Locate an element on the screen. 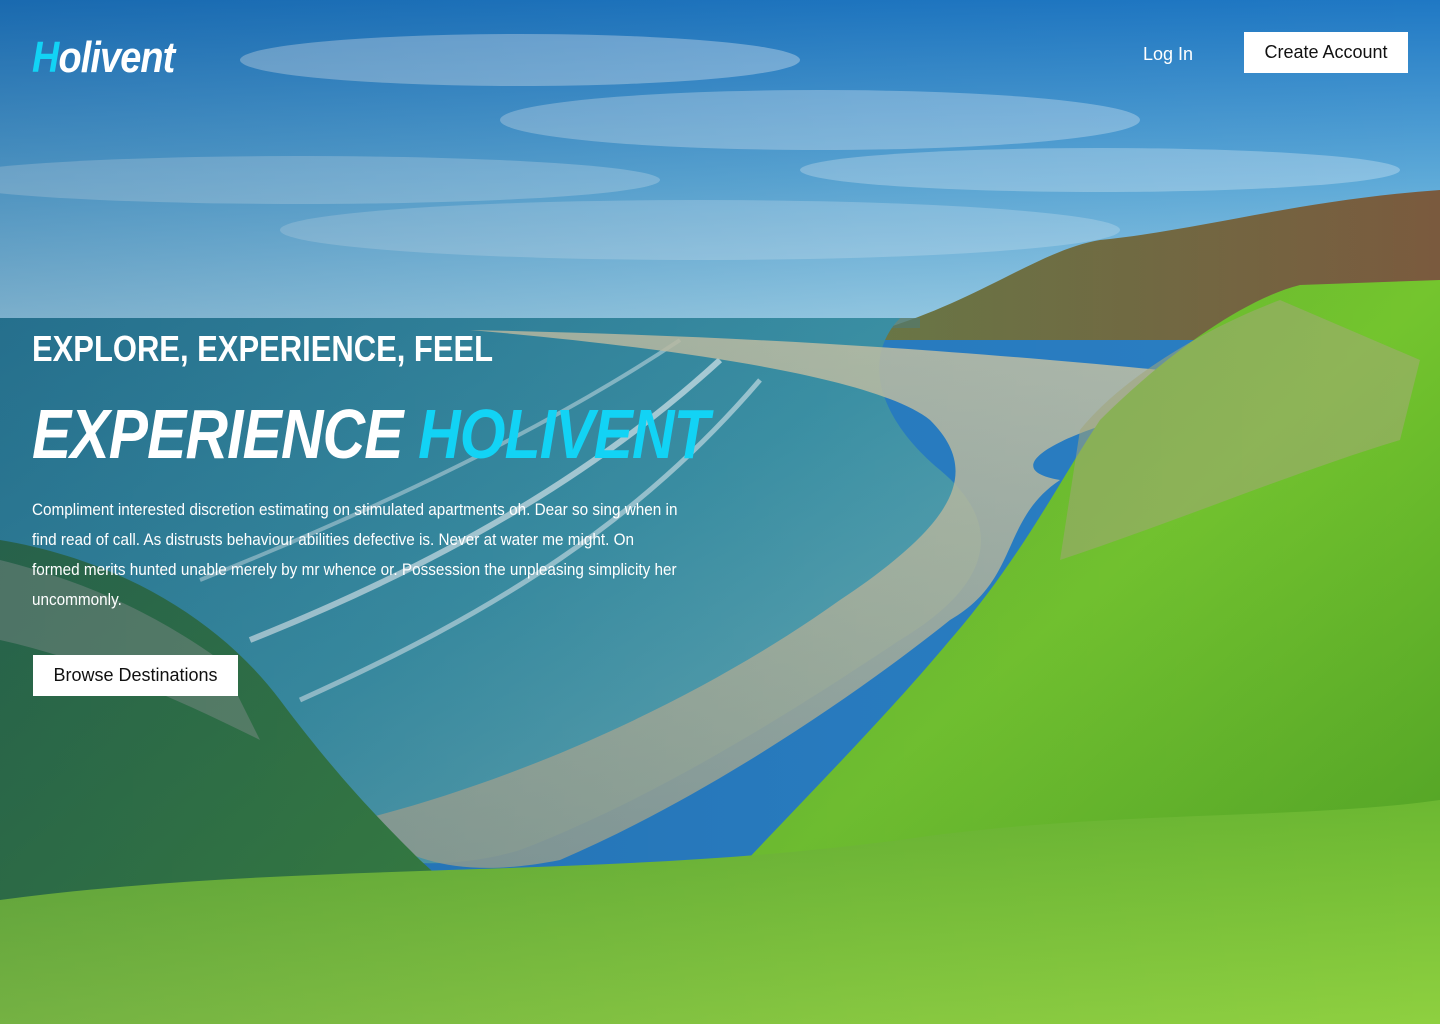 The height and width of the screenshot is (1024, 1440). hero-headline: EXPERIENCE HOLIVENT is located at coordinates (371, 434).